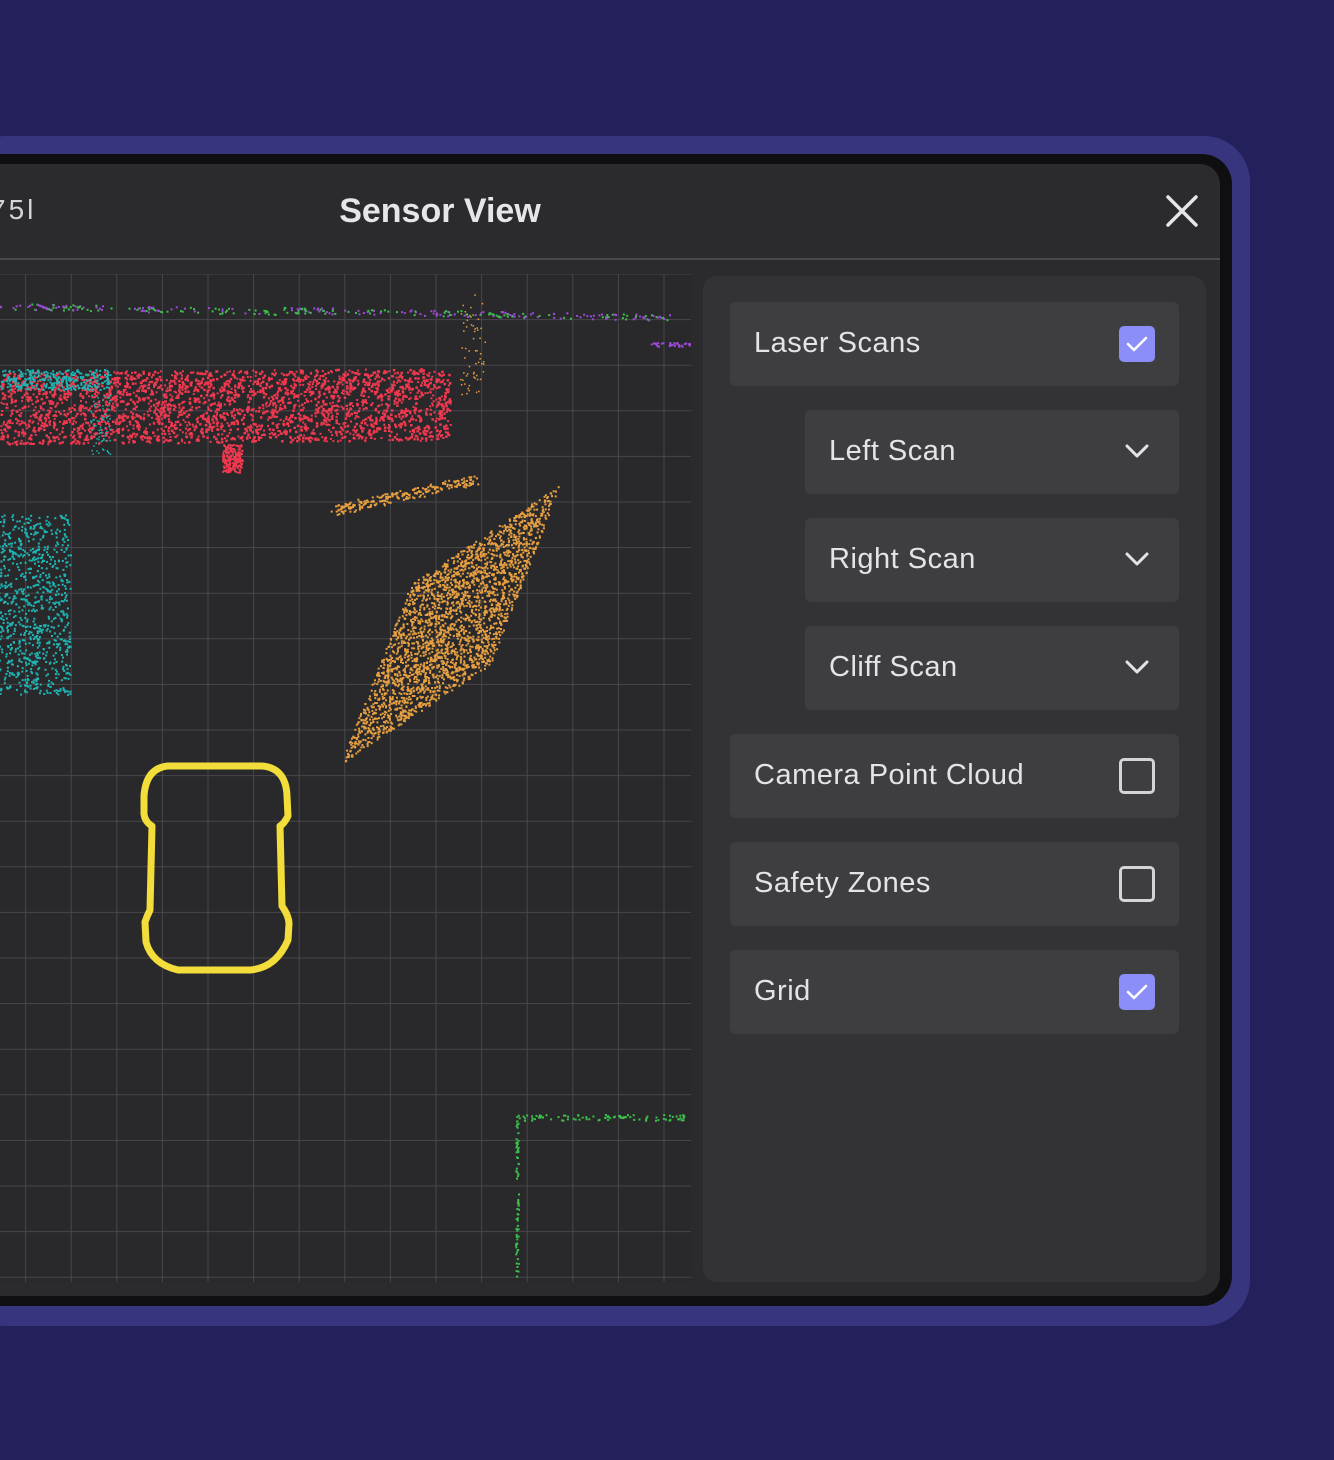 Image resolution: width=1334 pixels, height=1460 pixels. I want to click on camera-point-cloud-checkbox, so click(1137, 776).